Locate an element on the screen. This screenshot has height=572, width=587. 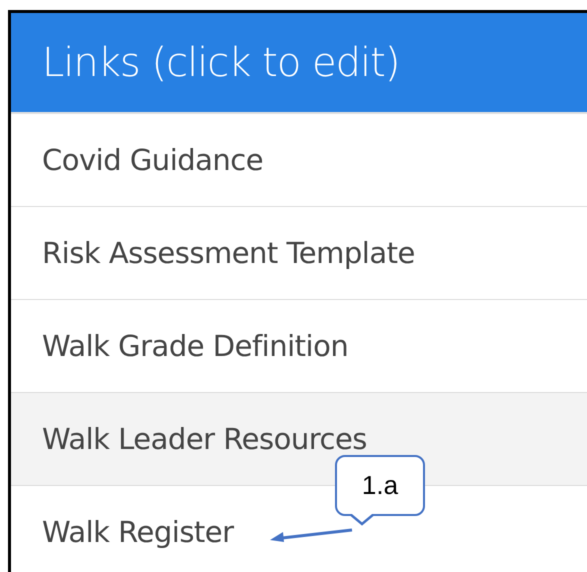
callout-tail-icon is located at coordinates (362, 520).